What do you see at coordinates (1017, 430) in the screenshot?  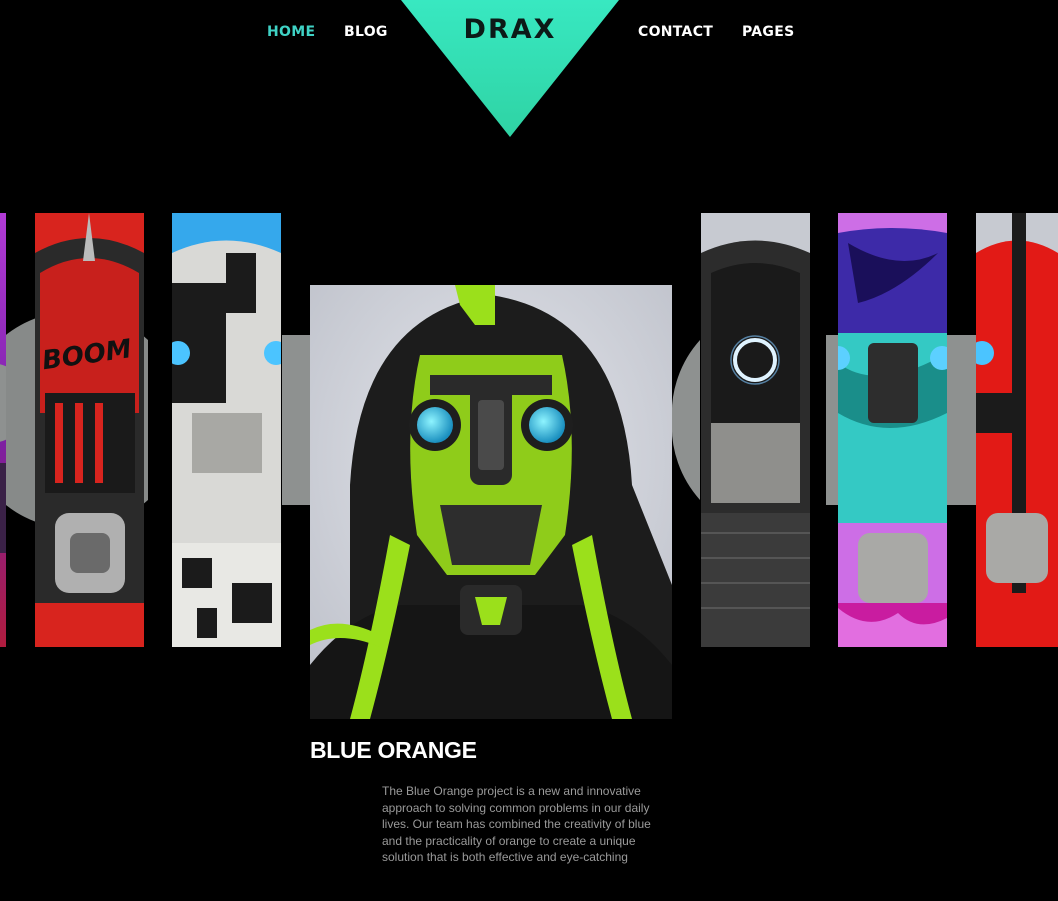 I see `gallery-item-red-black-robot` at bounding box center [1017, 430].